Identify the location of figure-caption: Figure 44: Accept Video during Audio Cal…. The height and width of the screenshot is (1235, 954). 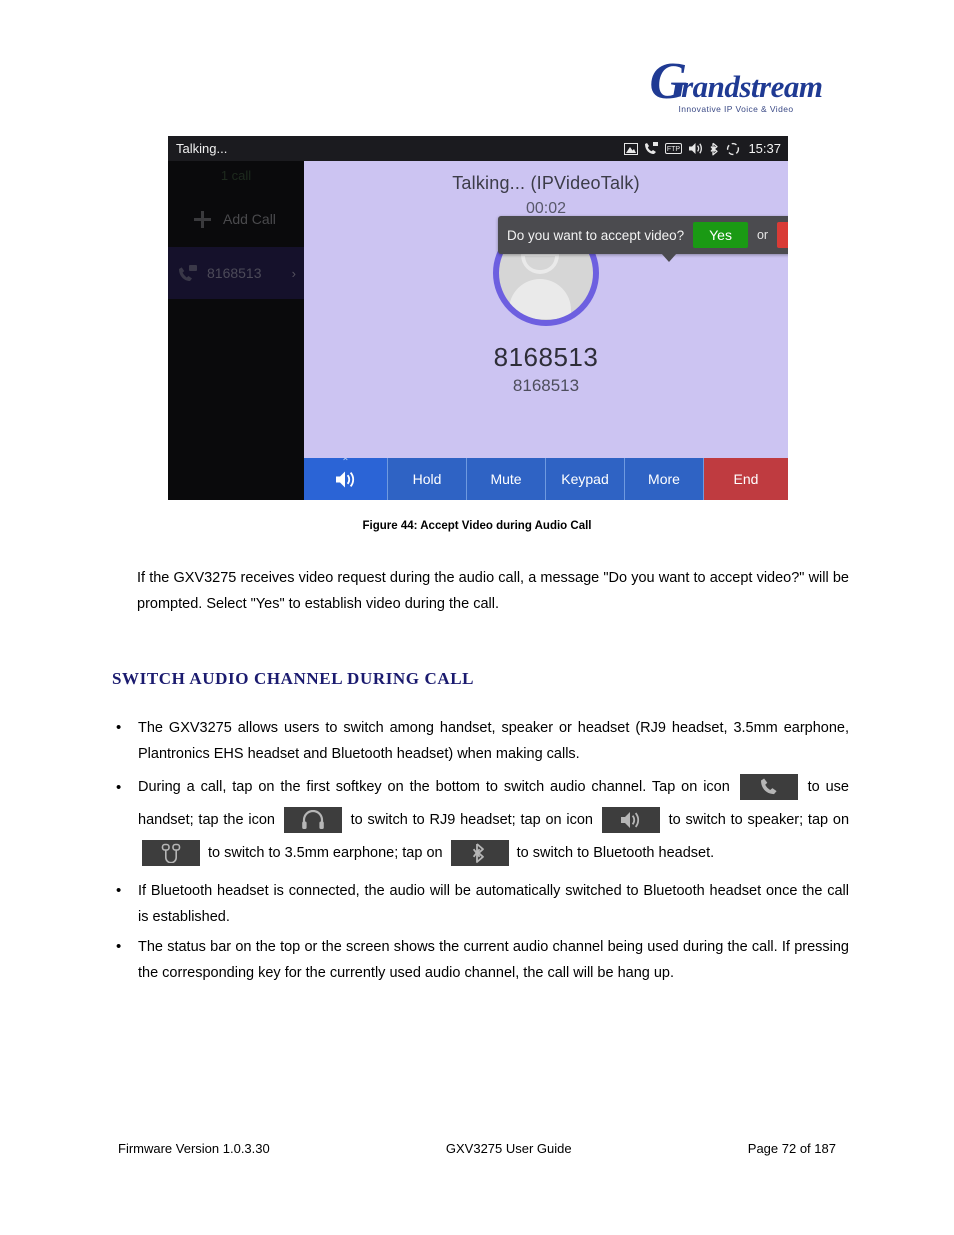
(477, 526).